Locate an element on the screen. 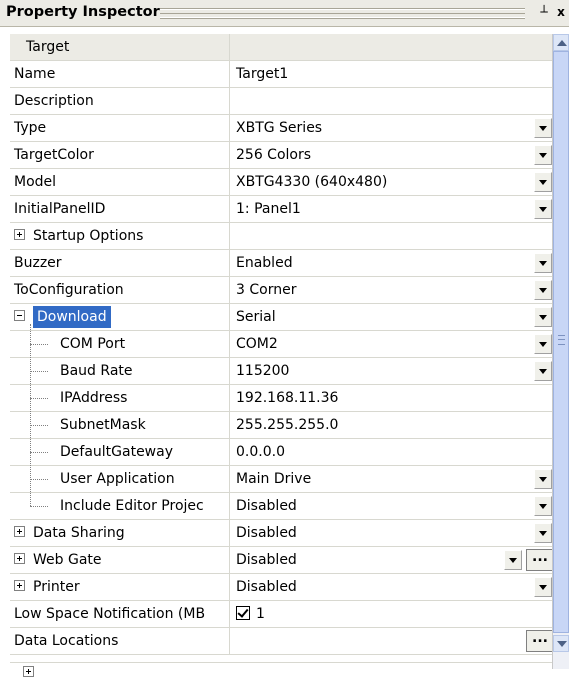 The width and height of the screenshot is (569, 677). property-name: User Application is located at coordinates (120, 479).